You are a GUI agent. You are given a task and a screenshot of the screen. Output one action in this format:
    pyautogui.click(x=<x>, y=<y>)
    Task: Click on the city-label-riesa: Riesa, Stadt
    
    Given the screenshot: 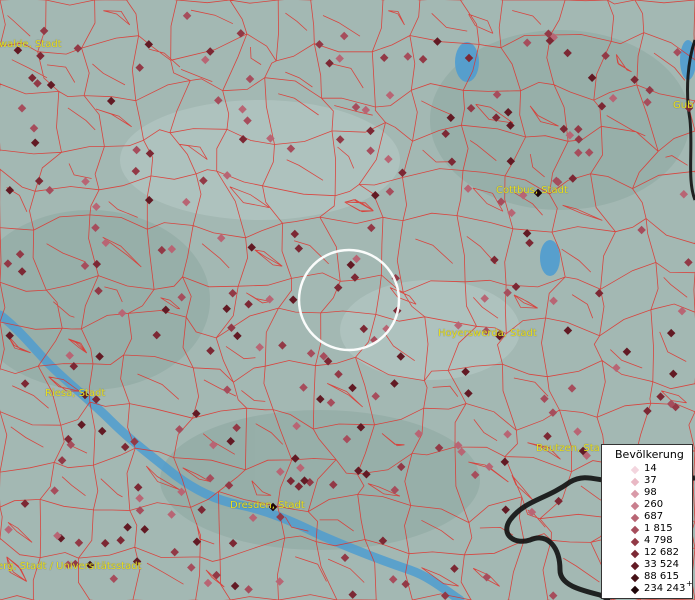 What is the action you would take?
    pyautogui.click(x=75, y=393)
    